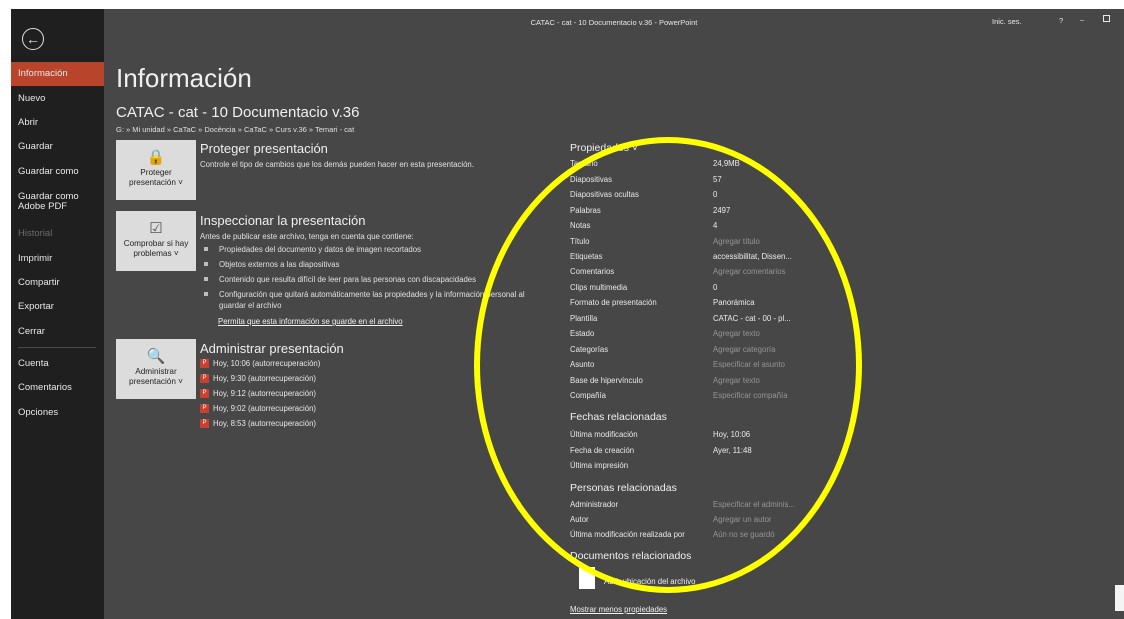 The width and height of the screenshot is (1124, 619). I want to click on person-key: Autor, so click(579, 519).